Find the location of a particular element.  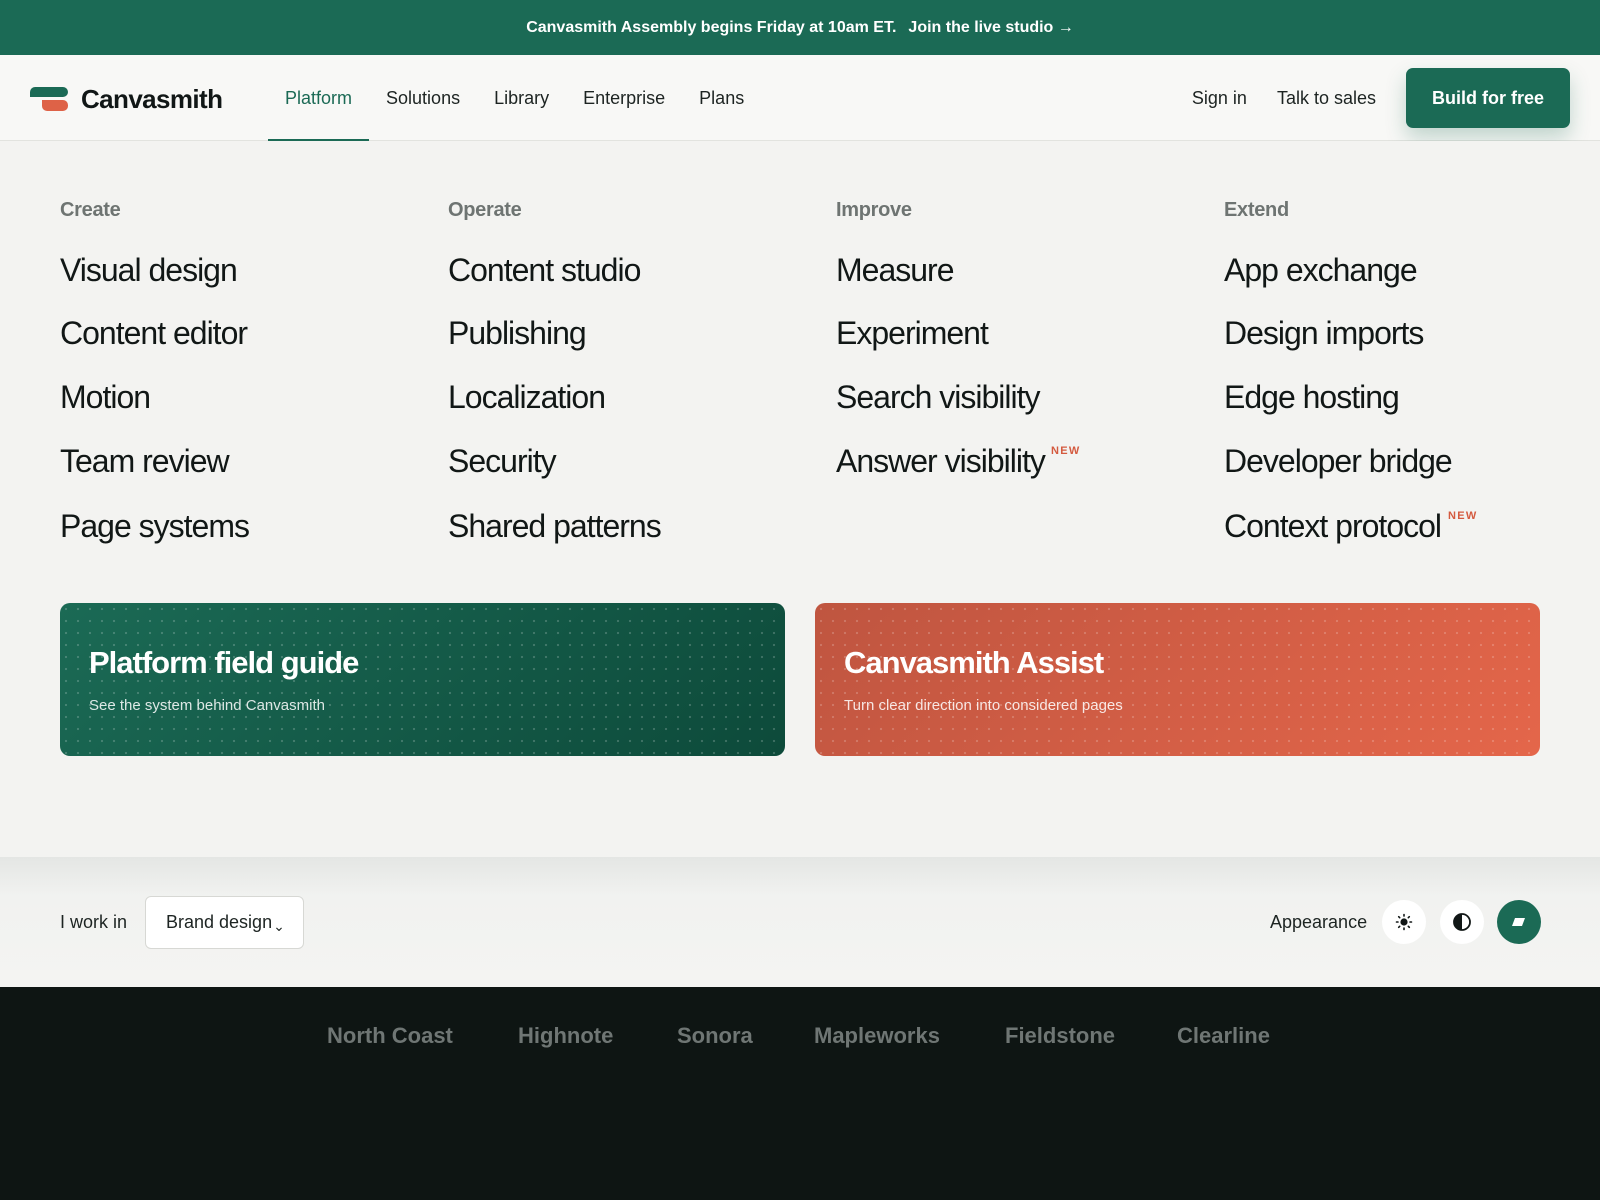

brand-logo-highnote: Highnote is located at coordinates (566, 1035).